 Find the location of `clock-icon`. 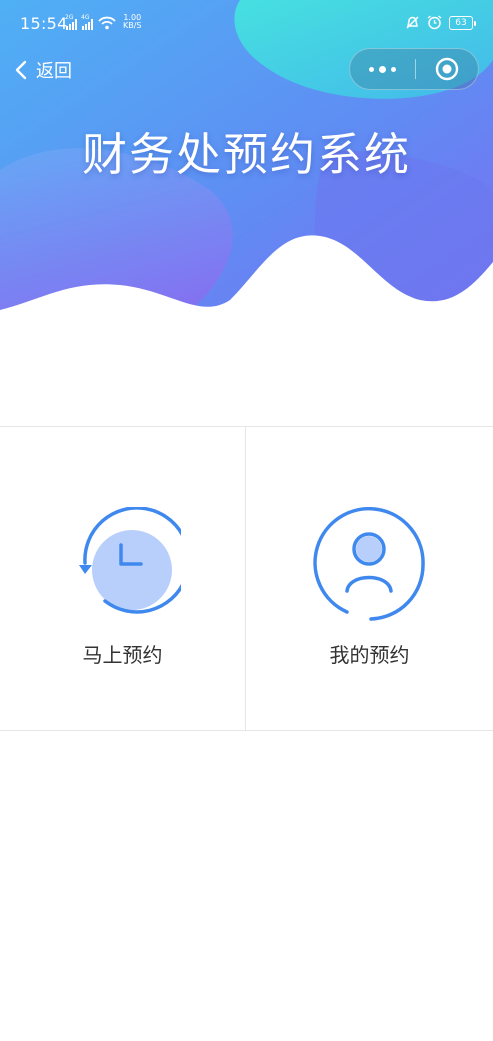

clock-icon is located at coordinates (130, 560).